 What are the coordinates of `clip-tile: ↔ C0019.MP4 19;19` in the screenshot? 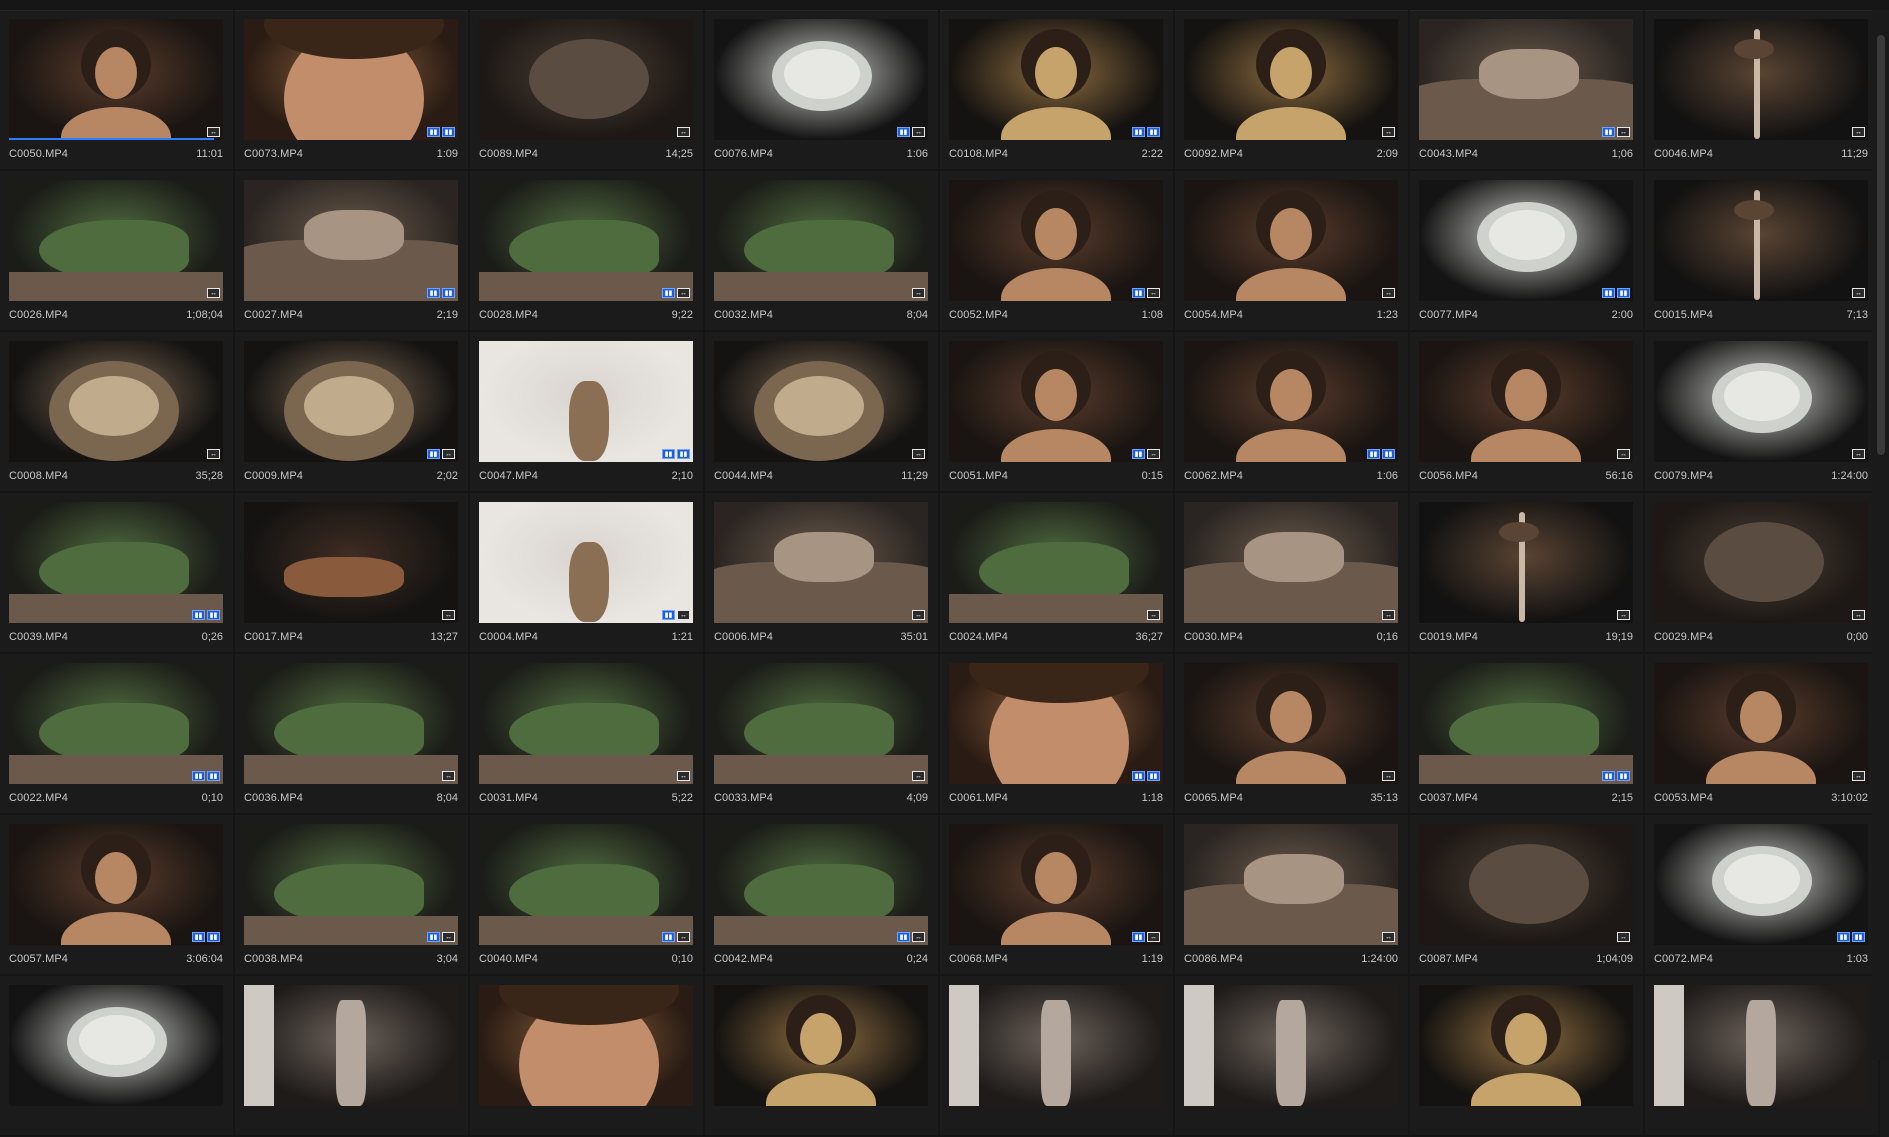 It's located at (1527, 573).